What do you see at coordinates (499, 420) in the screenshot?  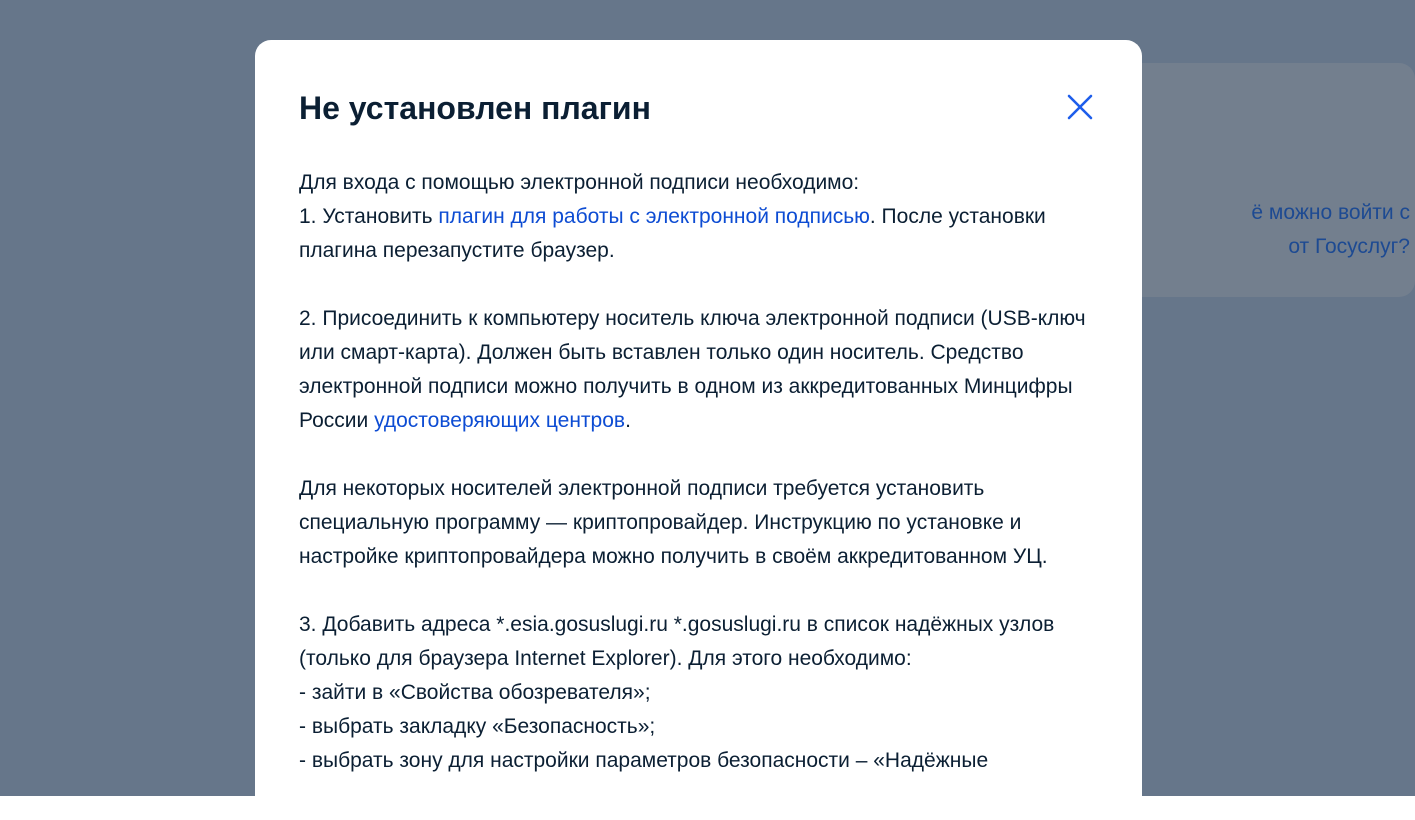 I see `certification-centers-link: удостоверяющих центров` at bounding box center [499, 420].